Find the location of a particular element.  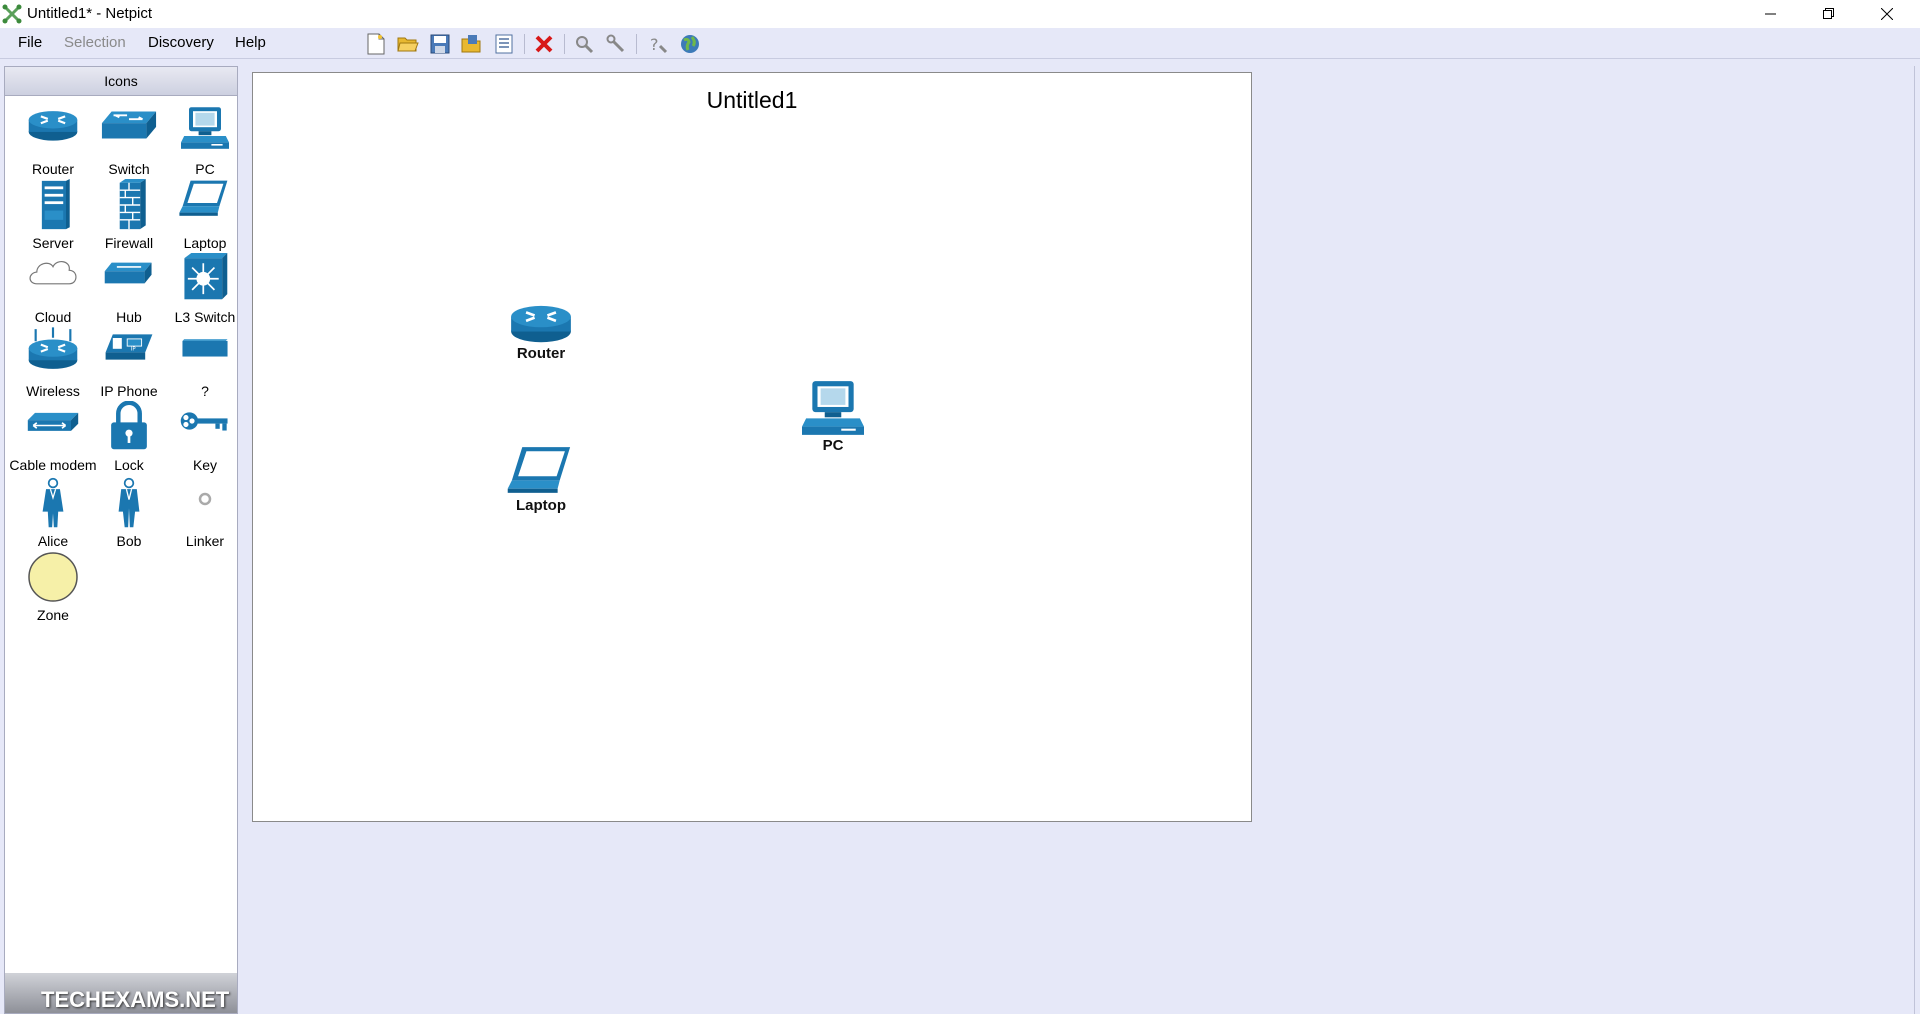

restore-icon is located at coordinates (1828, 13).